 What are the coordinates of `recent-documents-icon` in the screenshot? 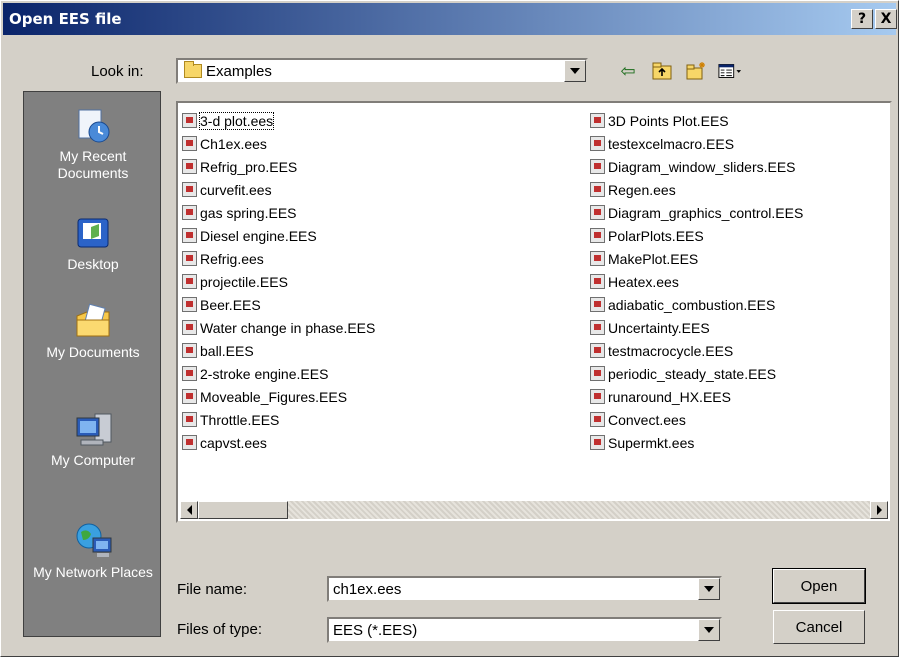 It's located at (93, 125).